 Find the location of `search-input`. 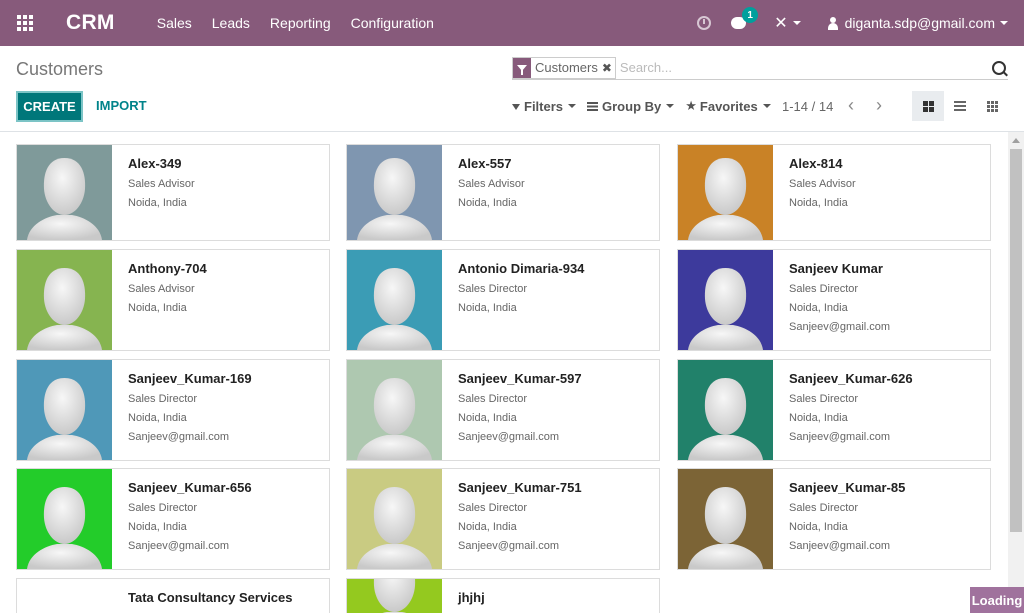

search-input is located at coordinates (805, 67).